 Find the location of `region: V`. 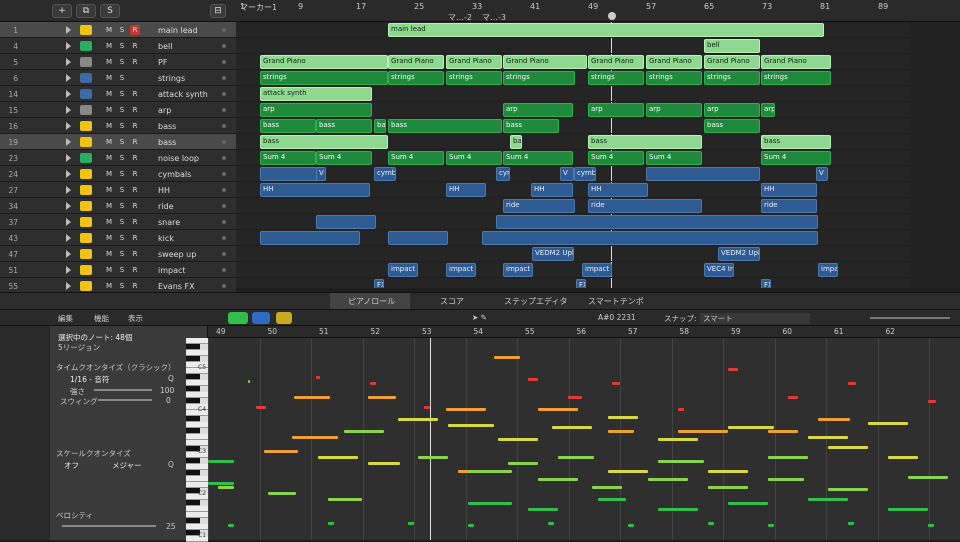

region: V is located at coordinates (822, 174).